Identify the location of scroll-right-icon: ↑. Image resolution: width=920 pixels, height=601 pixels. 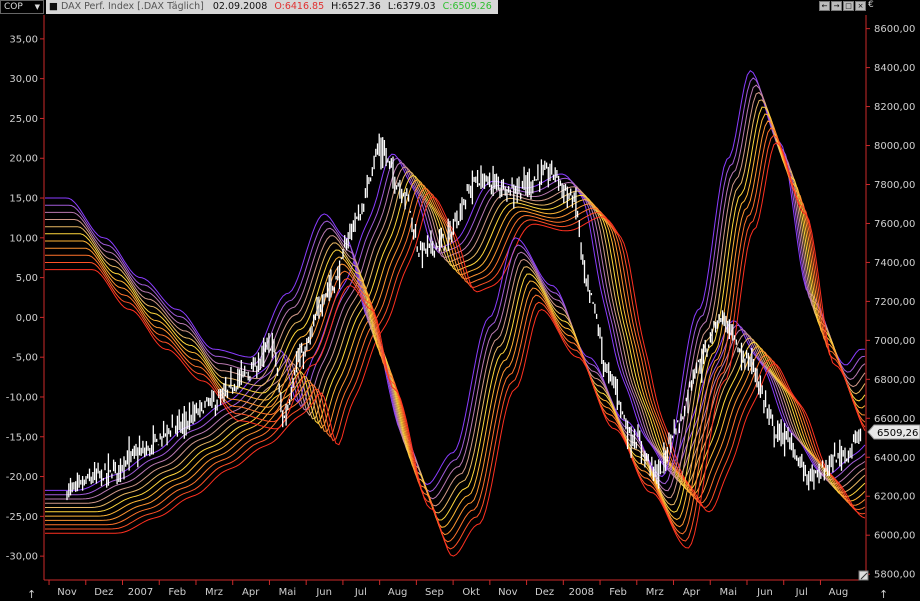
(883, 594).